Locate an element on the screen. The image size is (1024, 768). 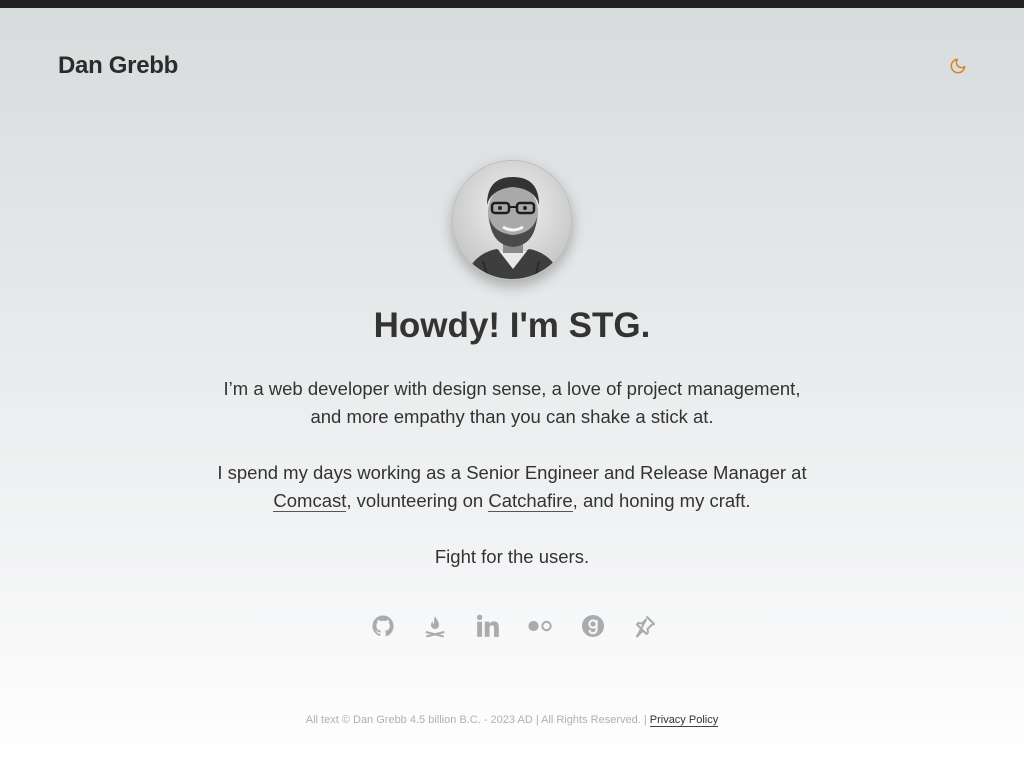
headline: Howdy! I'm STG. is located at coordinates (512, 325).